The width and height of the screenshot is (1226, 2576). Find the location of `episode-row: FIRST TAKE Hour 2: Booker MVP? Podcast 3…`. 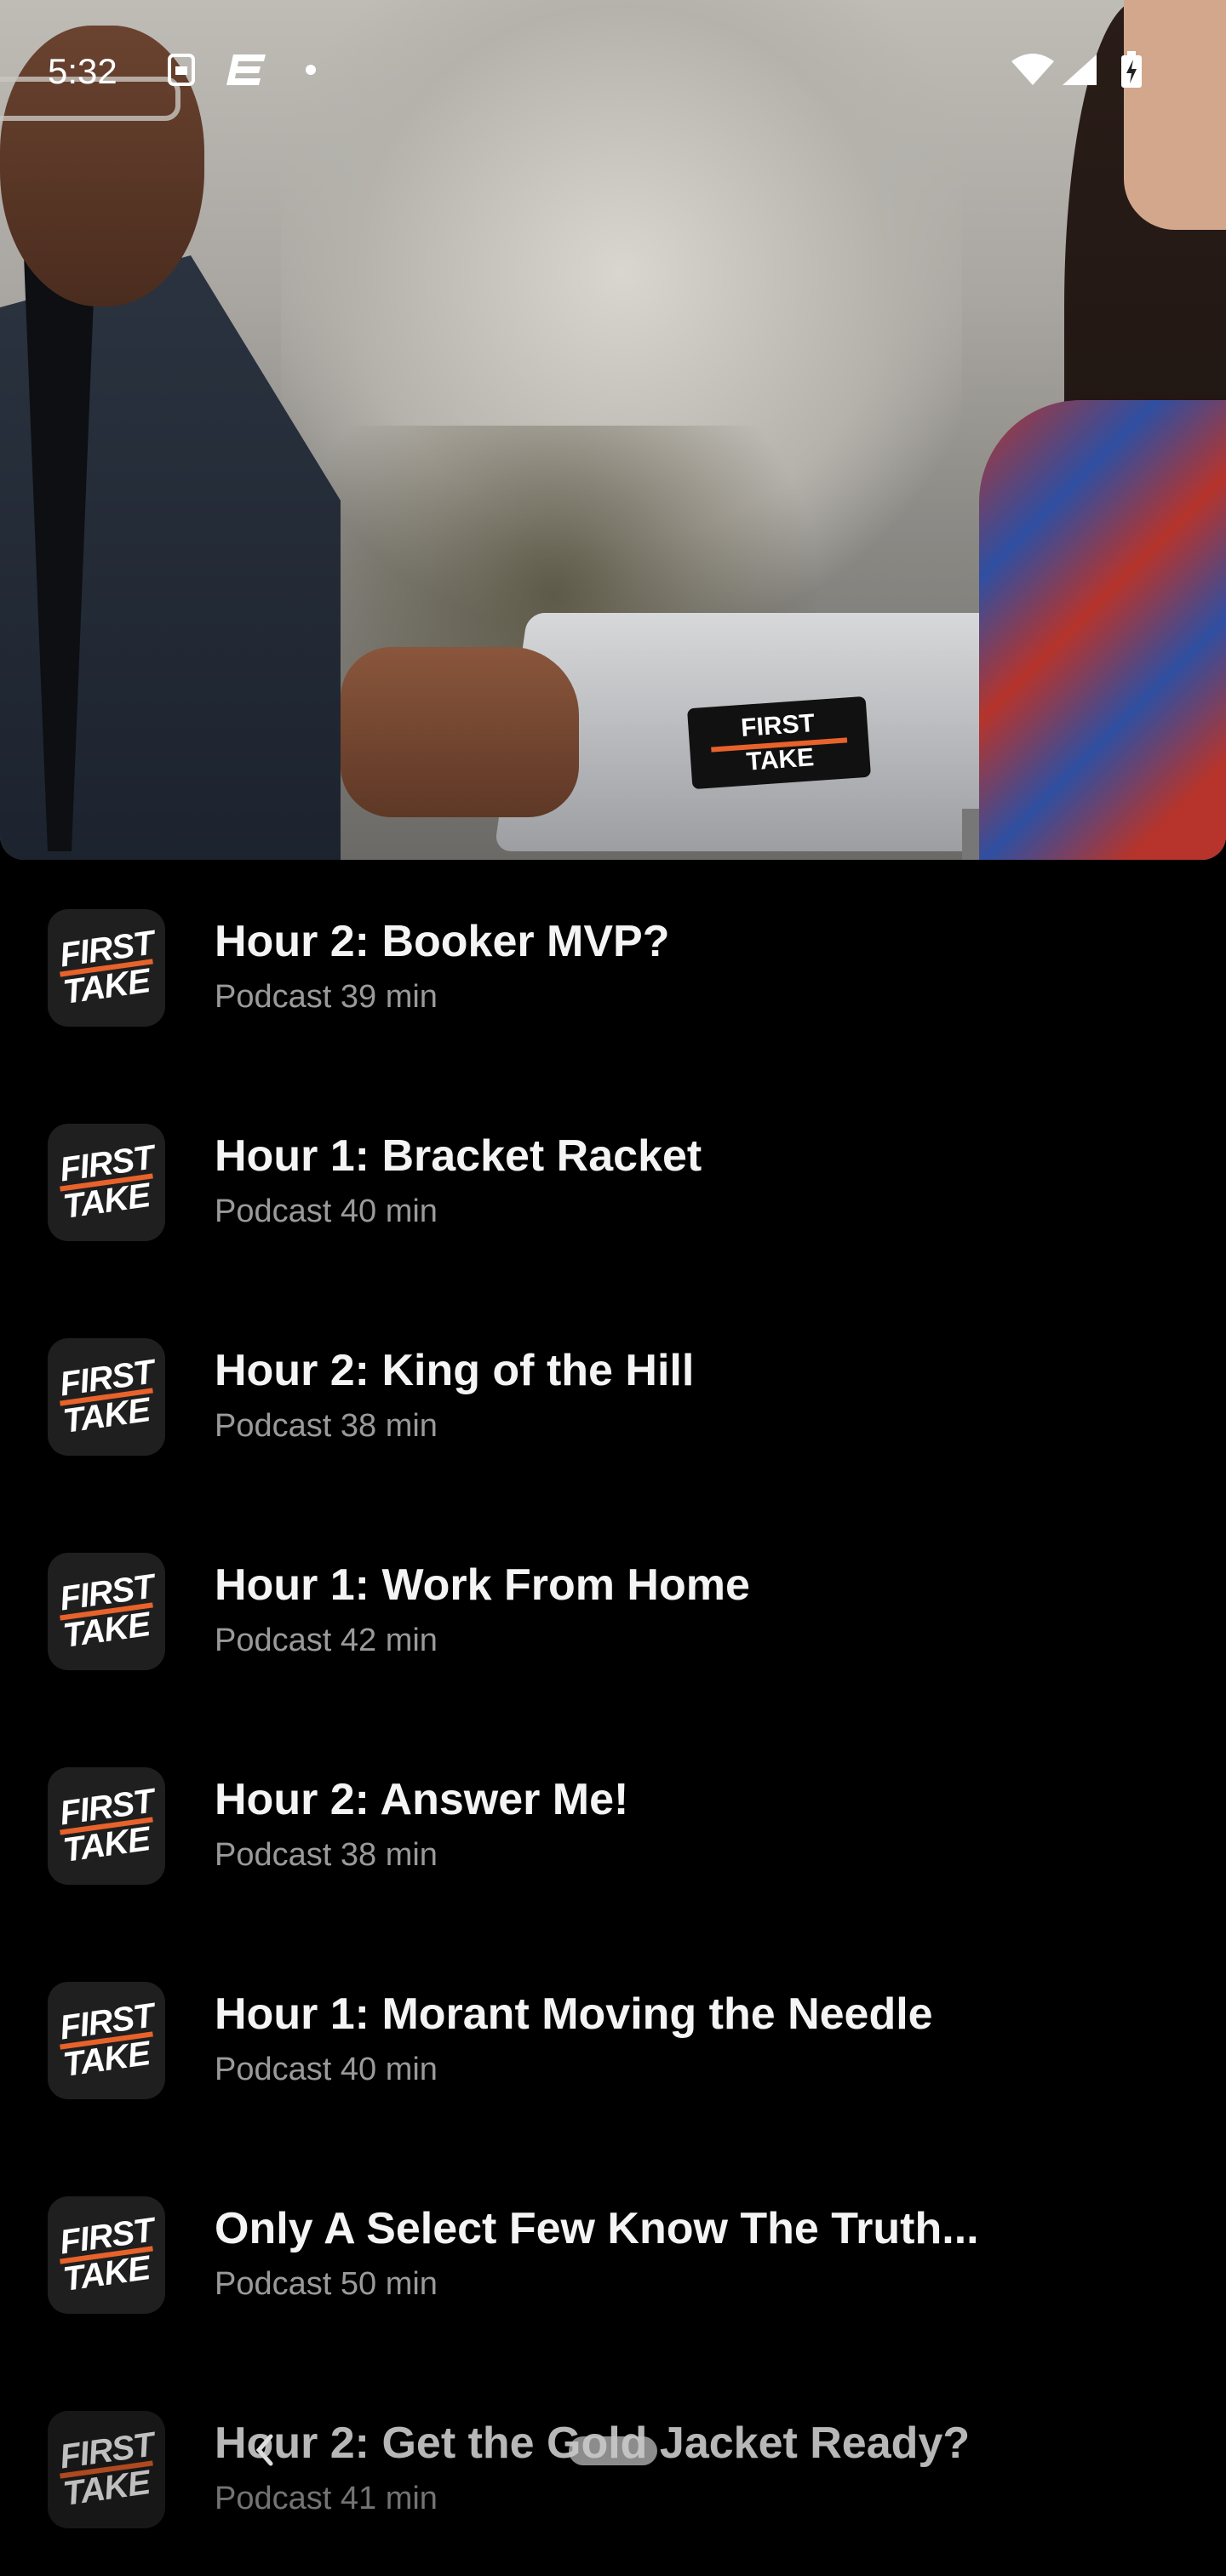

episode-row: FIRST TAKE Hour 2: Booker MVP? Podcast 3… is located at coordinates (613, 967).